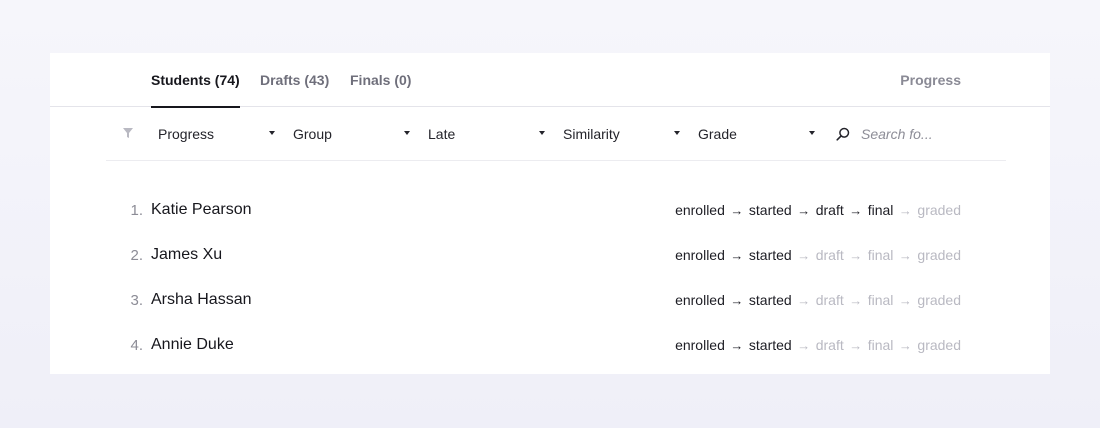  Describe the element at coordinates (128, 133) in the screenshot. I see `filter-icon` at that location.